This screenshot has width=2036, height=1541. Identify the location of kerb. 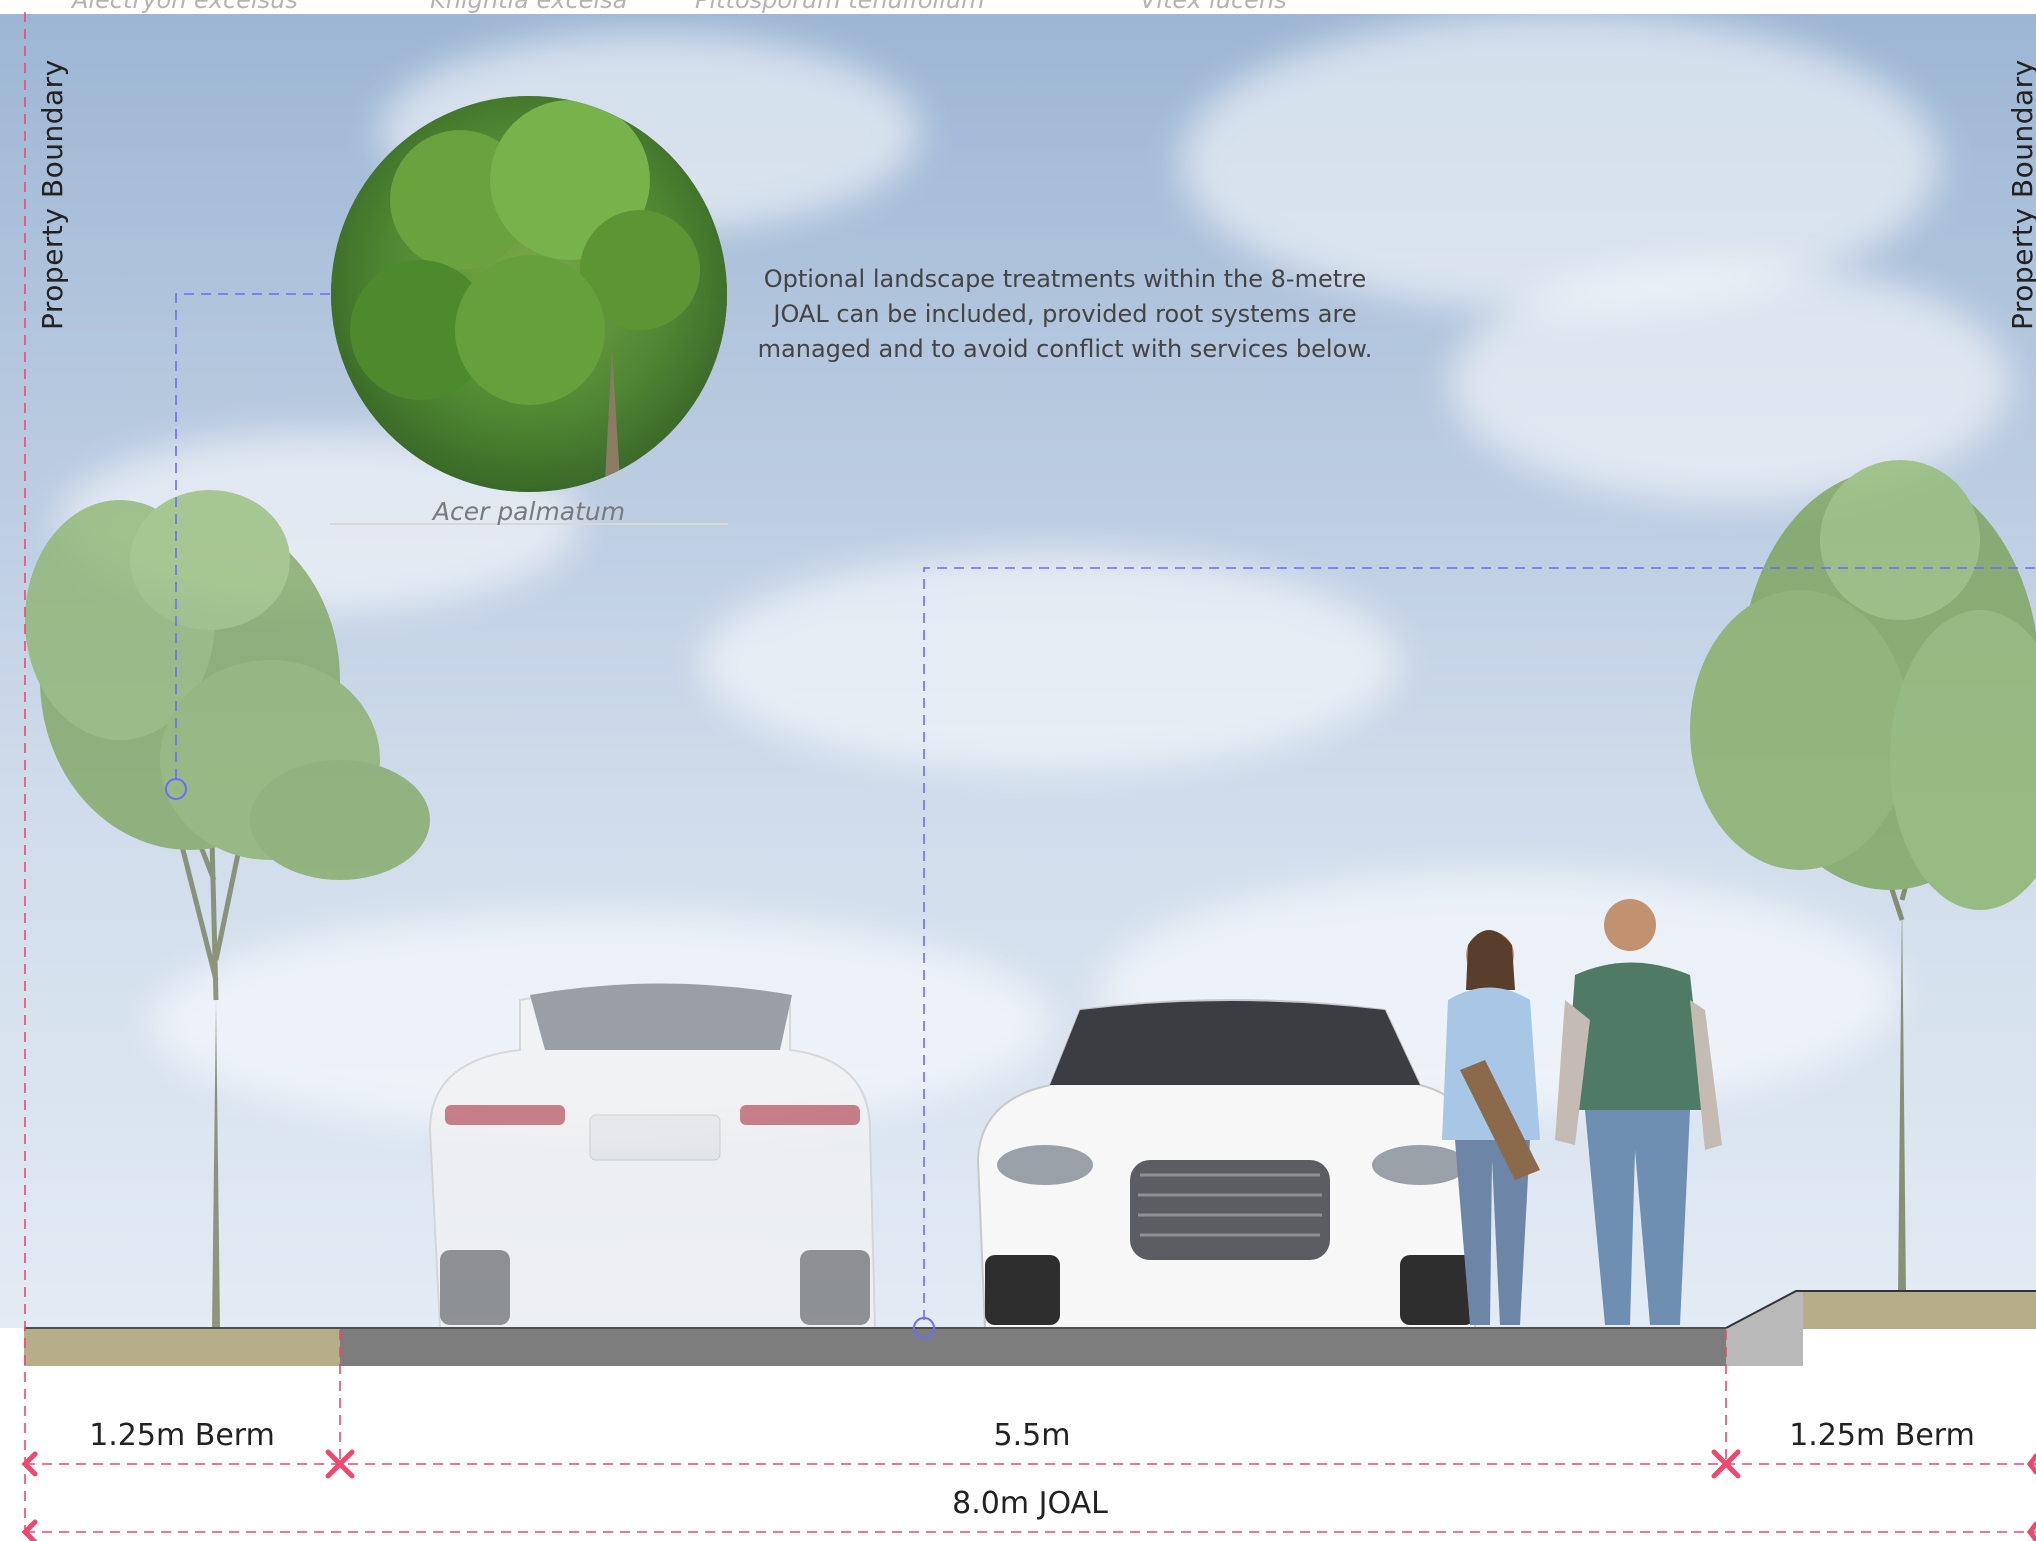
(1764, 1328).